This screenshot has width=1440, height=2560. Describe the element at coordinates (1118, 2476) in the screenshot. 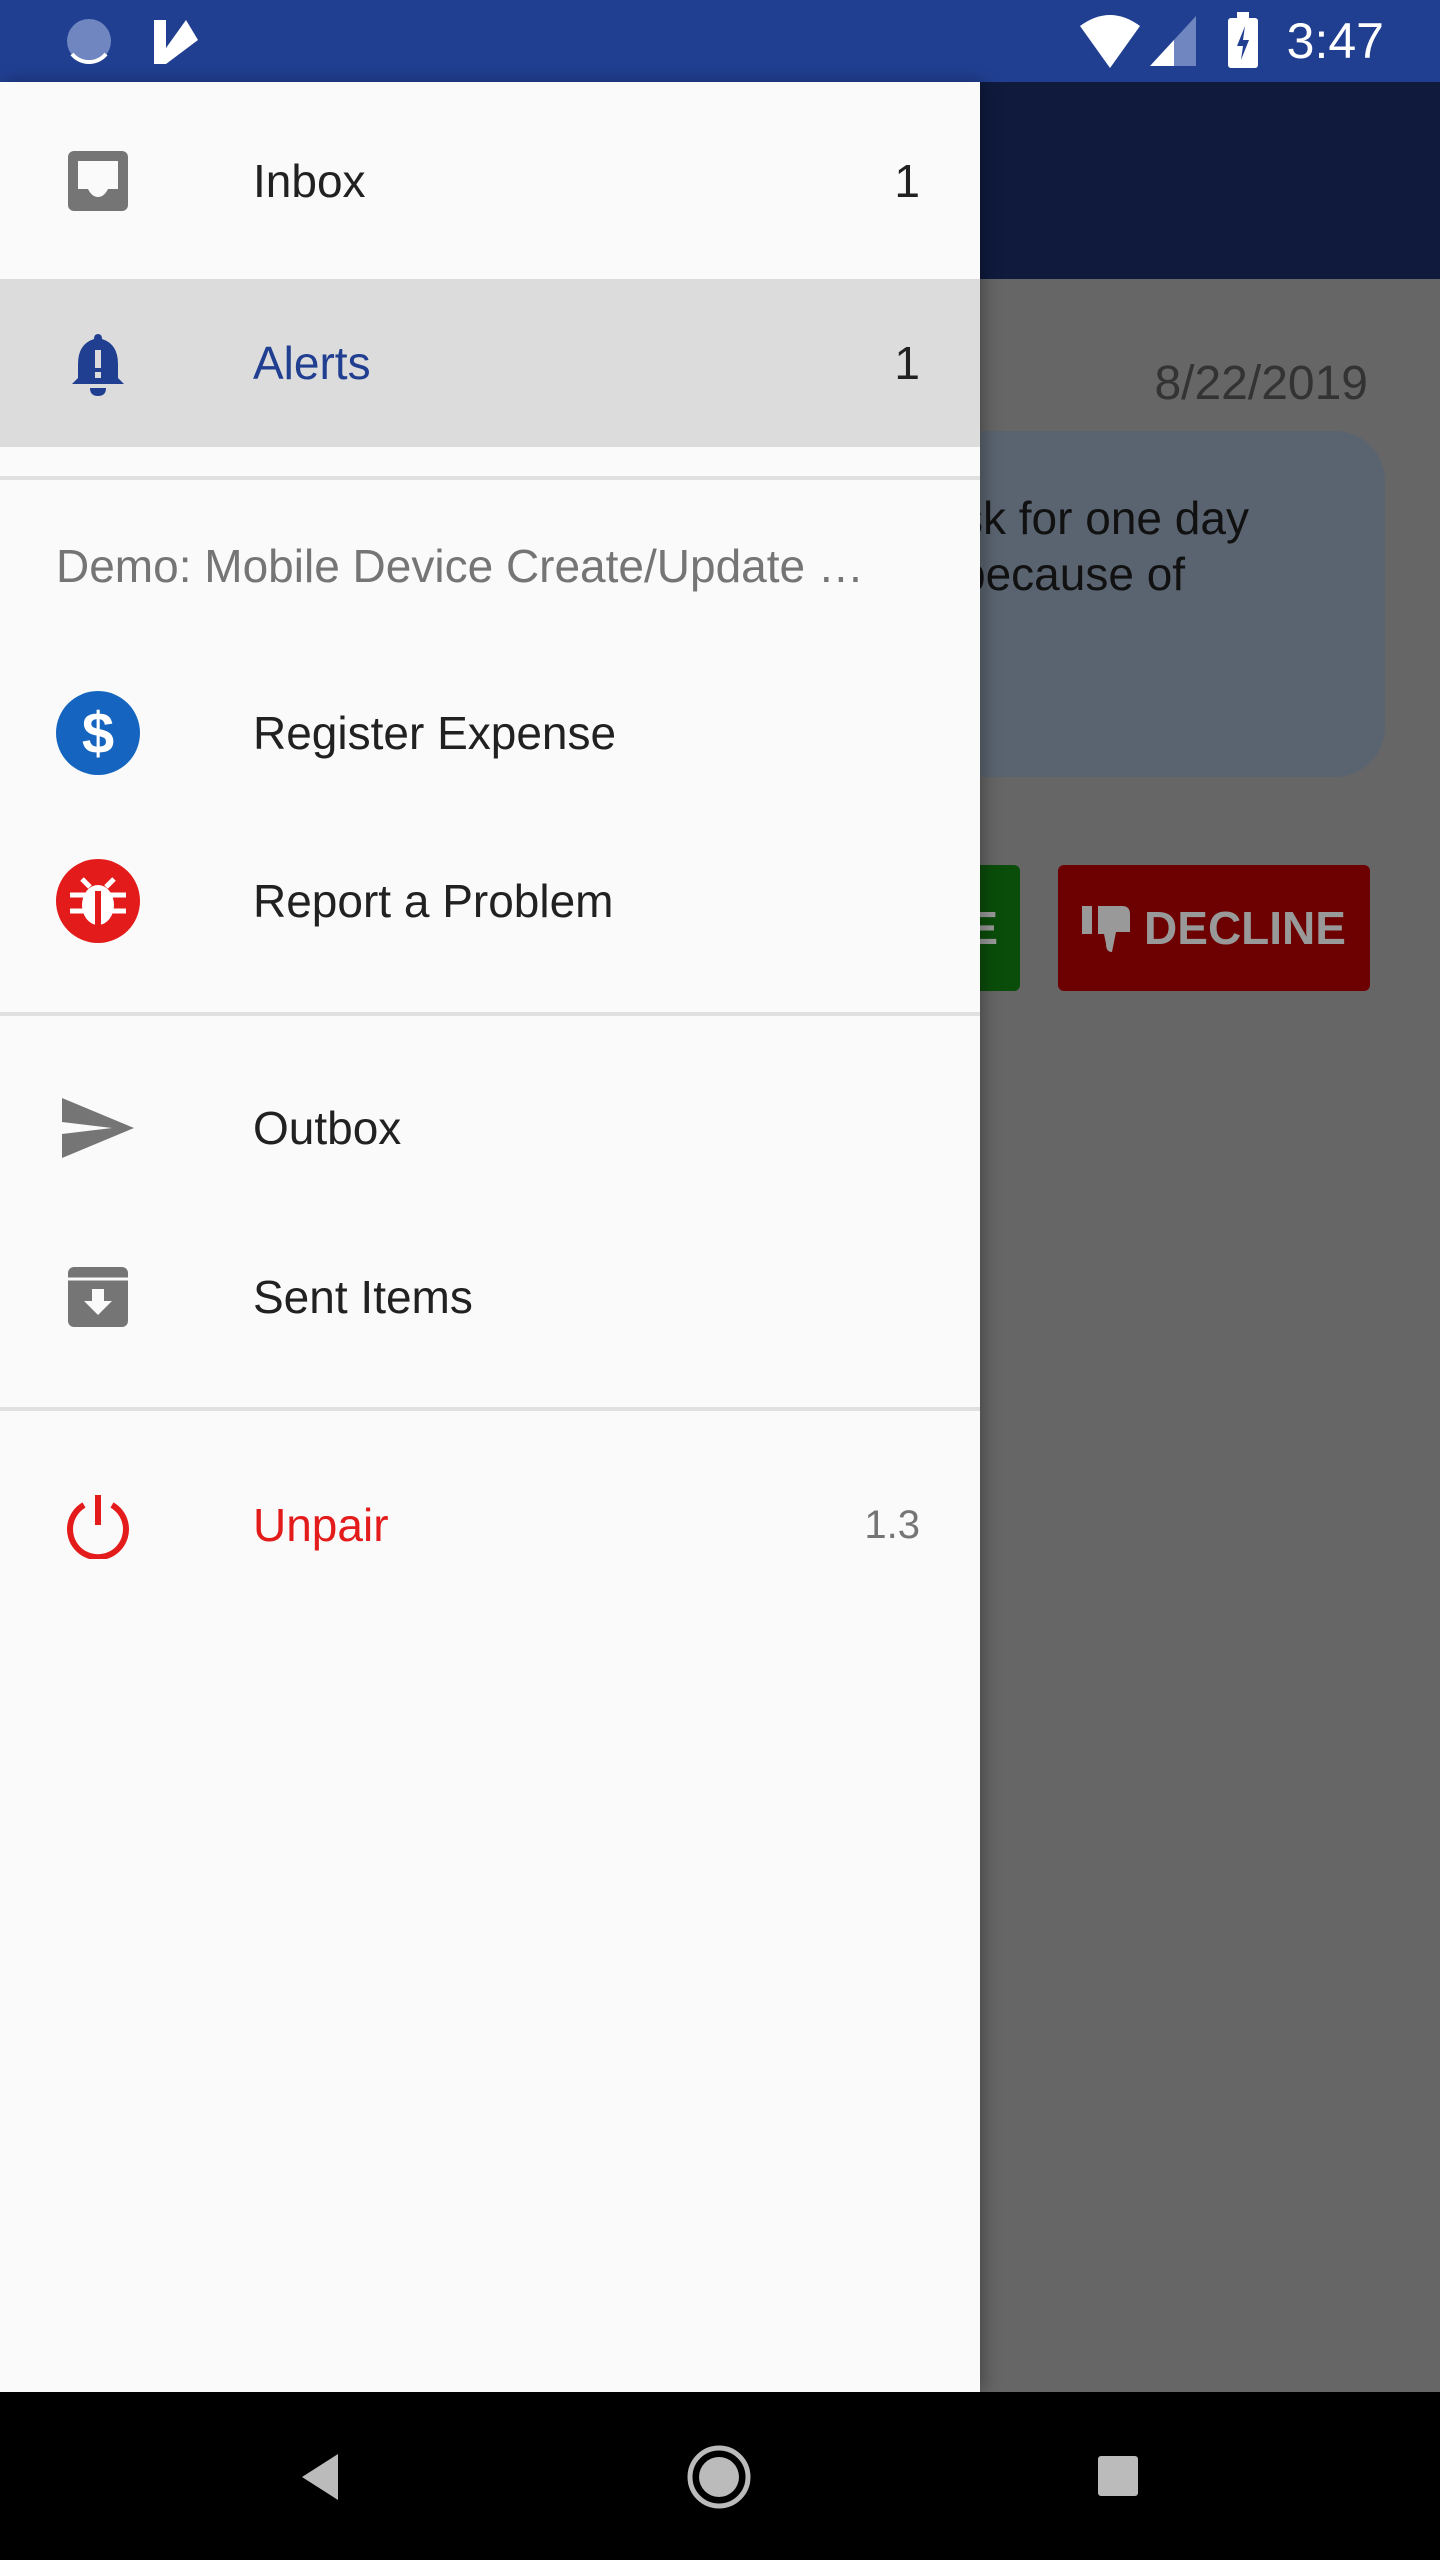

I see `recents-button` at that location.